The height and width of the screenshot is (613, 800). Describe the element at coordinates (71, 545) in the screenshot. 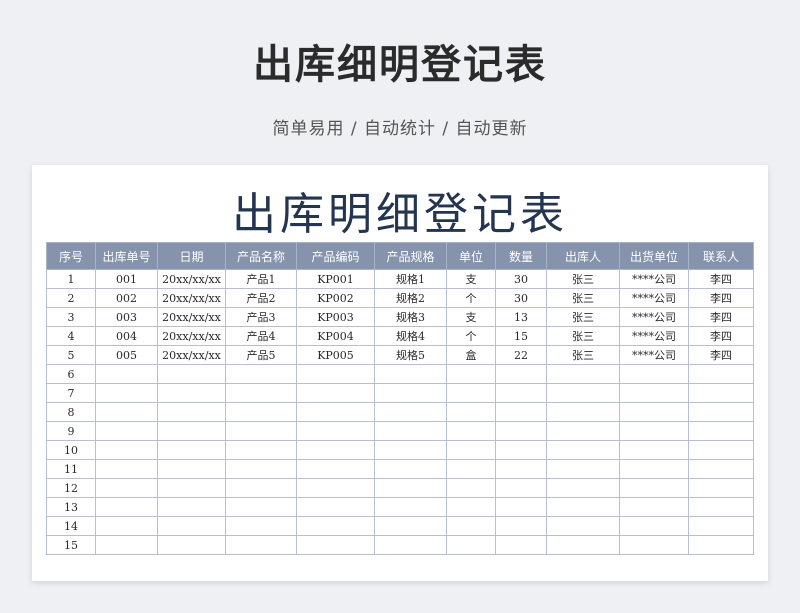

I see `row-index-cell: 15` at that location.